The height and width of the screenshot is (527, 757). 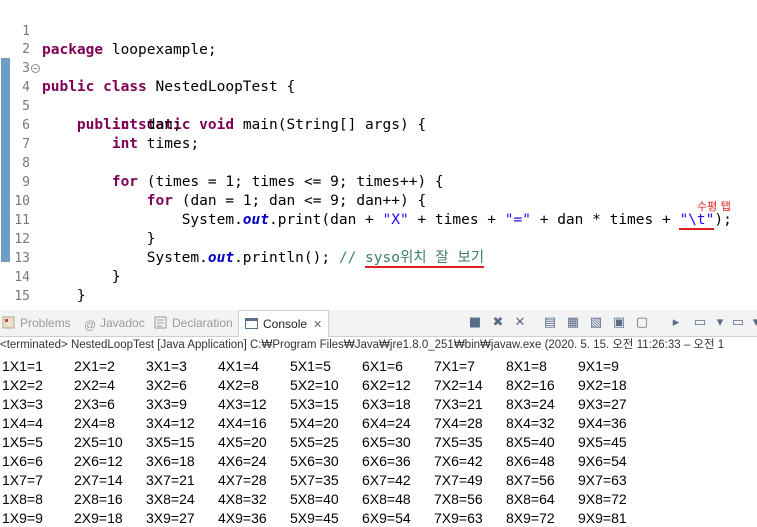 I want to click on console-cell: 2X9=18, so click(x=98, y=518).